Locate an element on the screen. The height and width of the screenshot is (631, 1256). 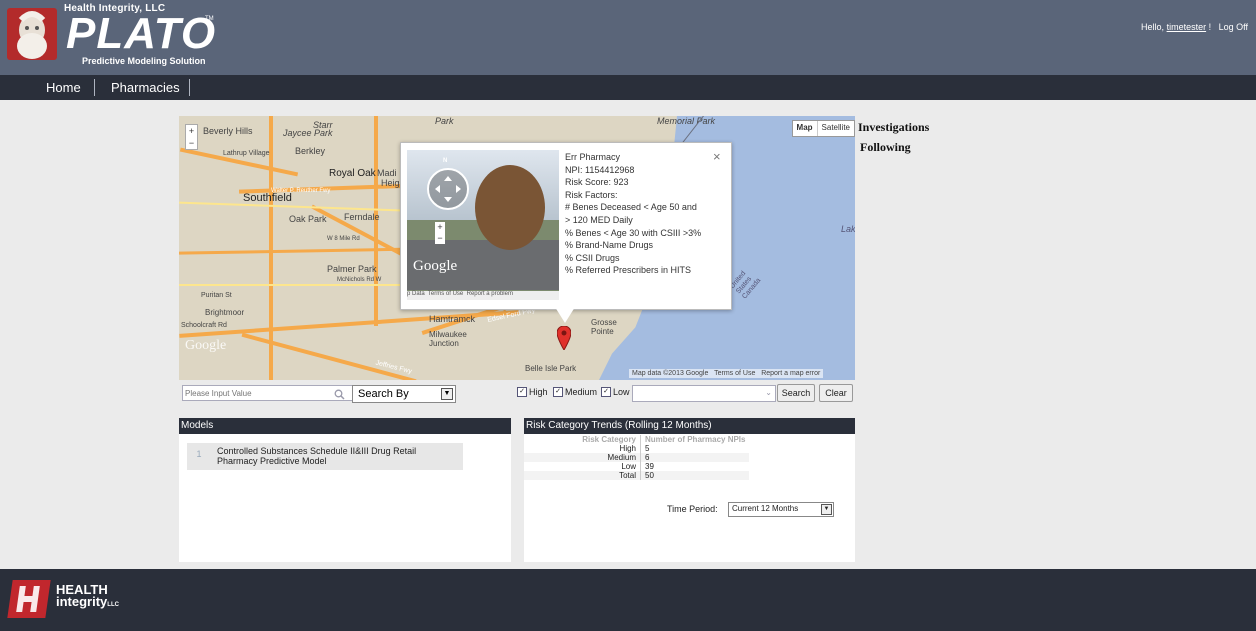
search-button: Search is located at coordinates (796, 393).